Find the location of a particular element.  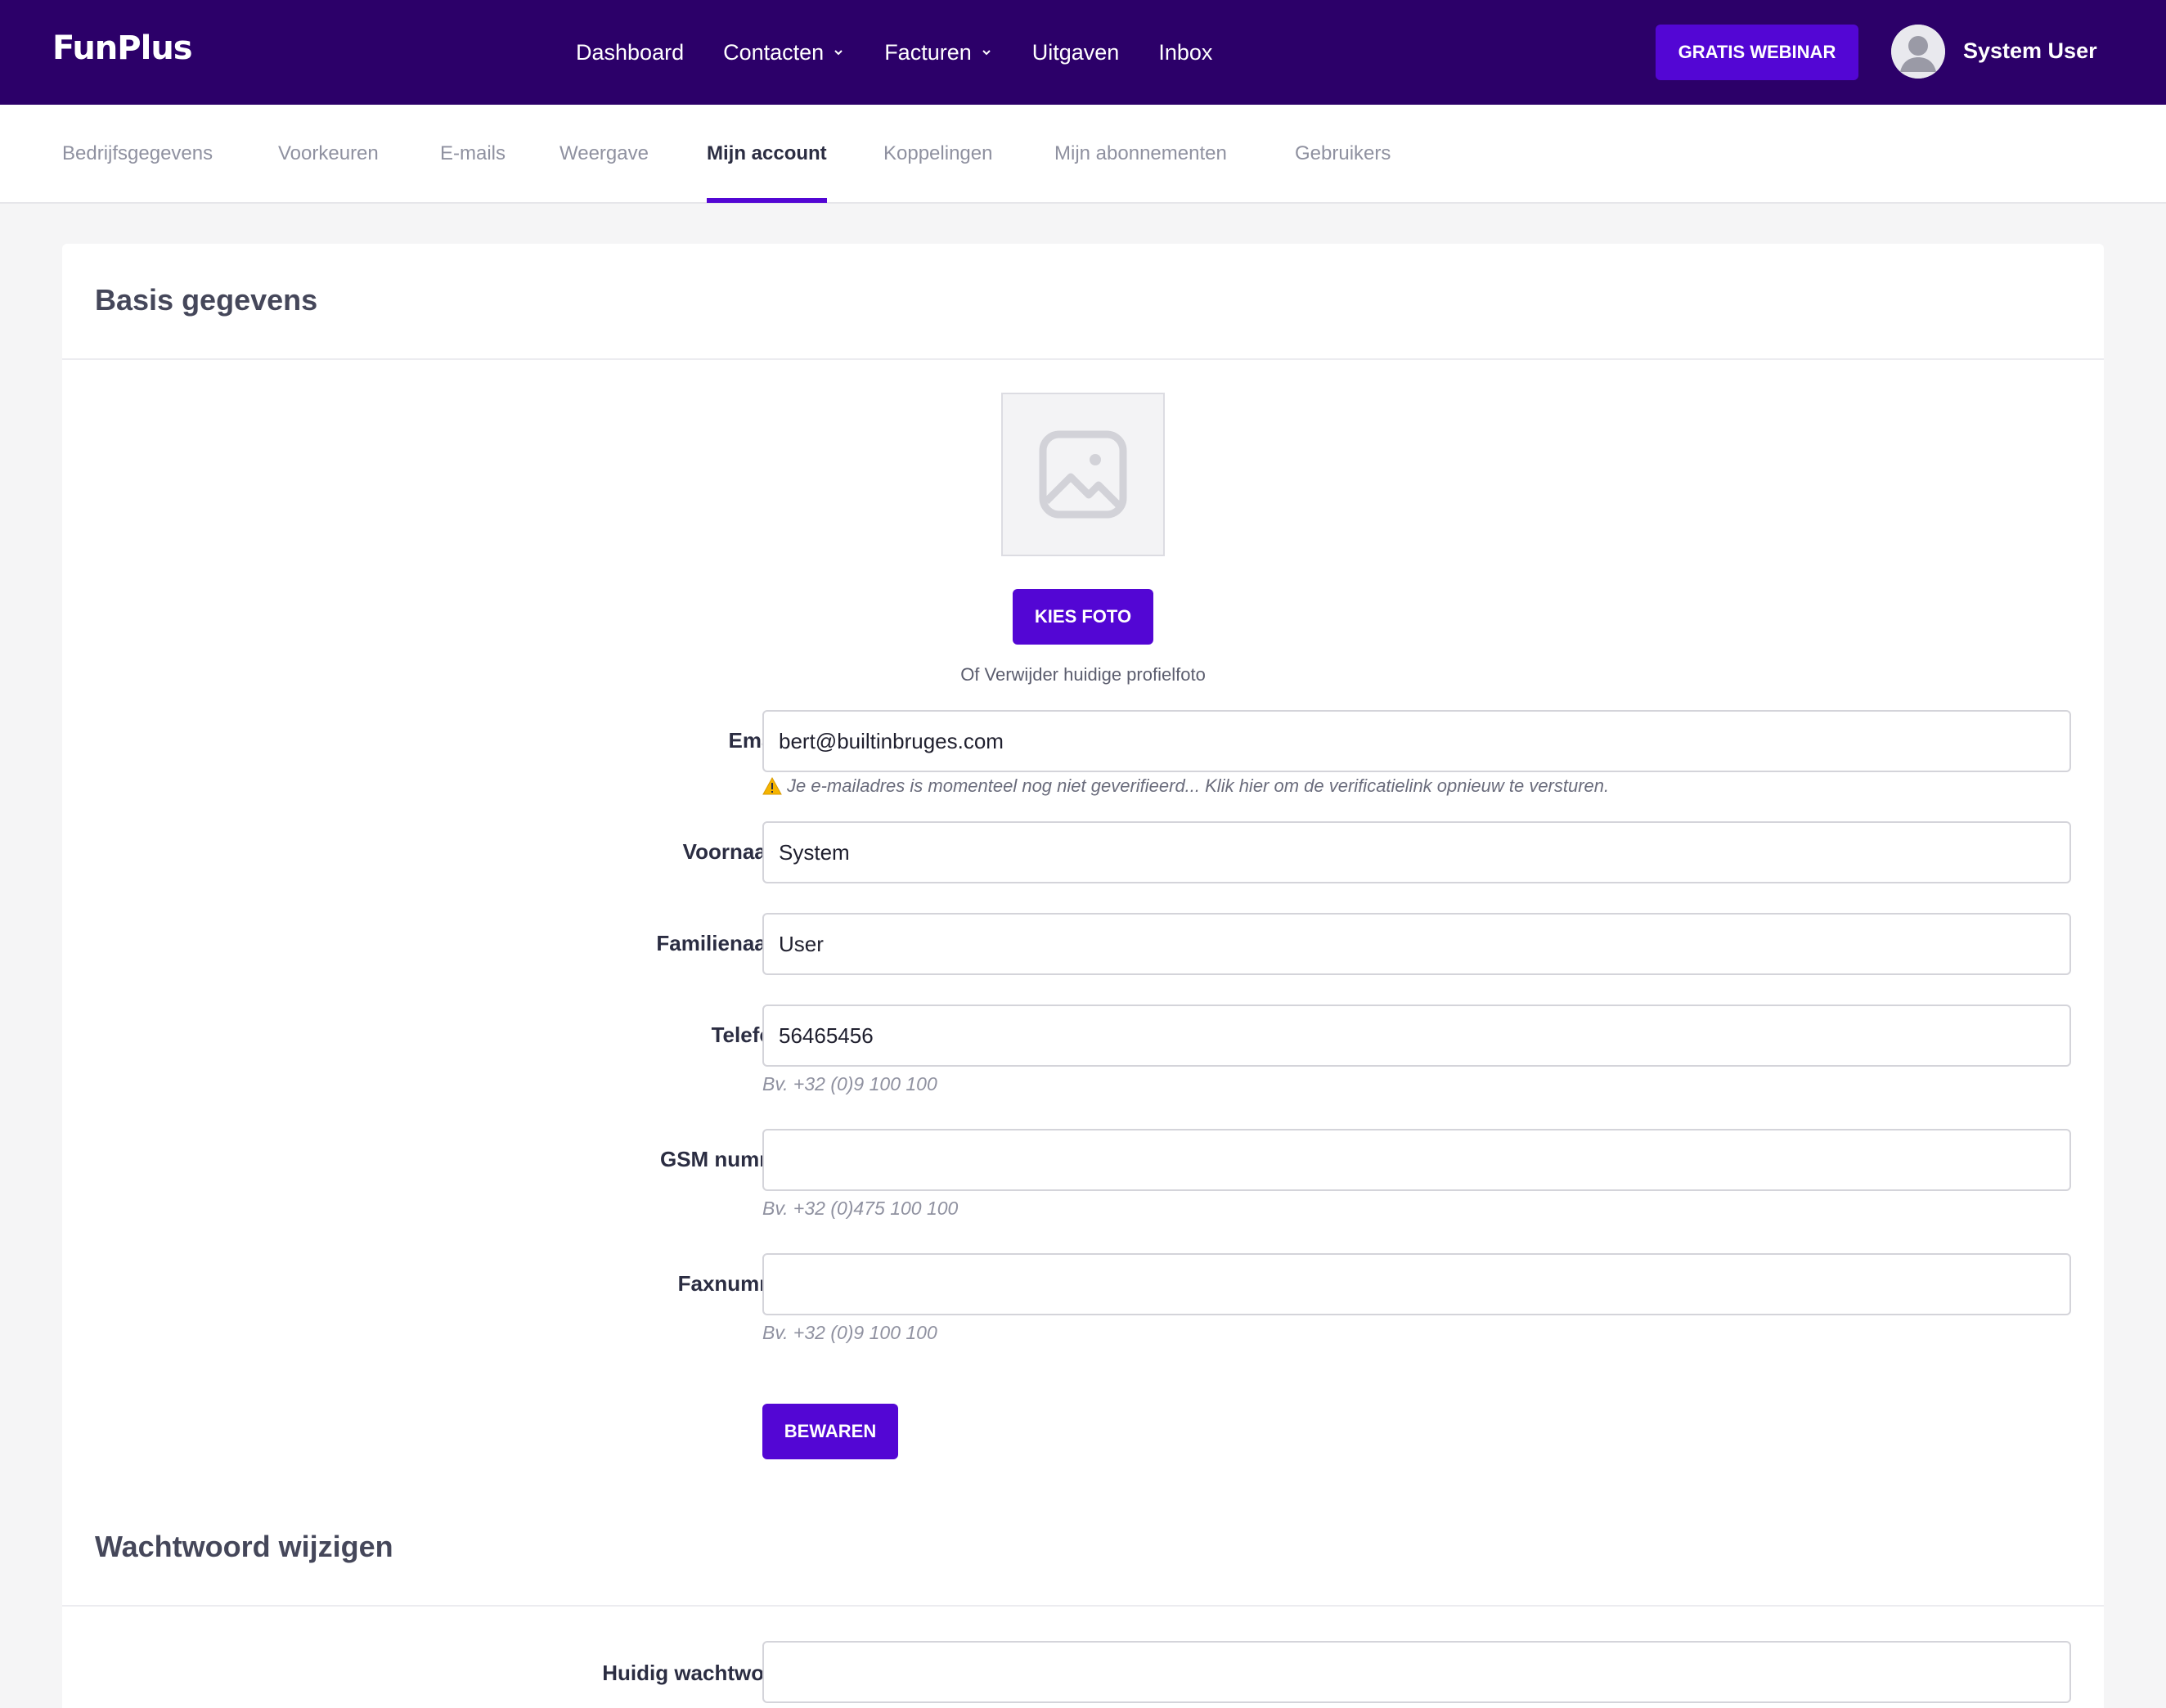

fax-field is located at coordinates (1417, 1284).